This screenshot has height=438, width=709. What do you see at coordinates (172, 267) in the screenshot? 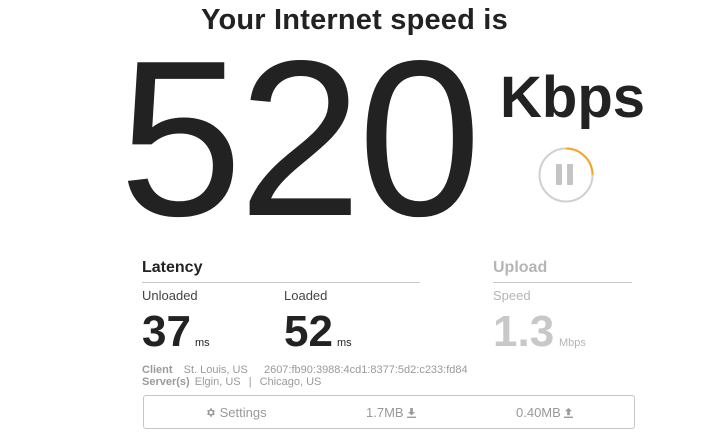
I see `latency-title: Latency` at bounding box center [172, 267].